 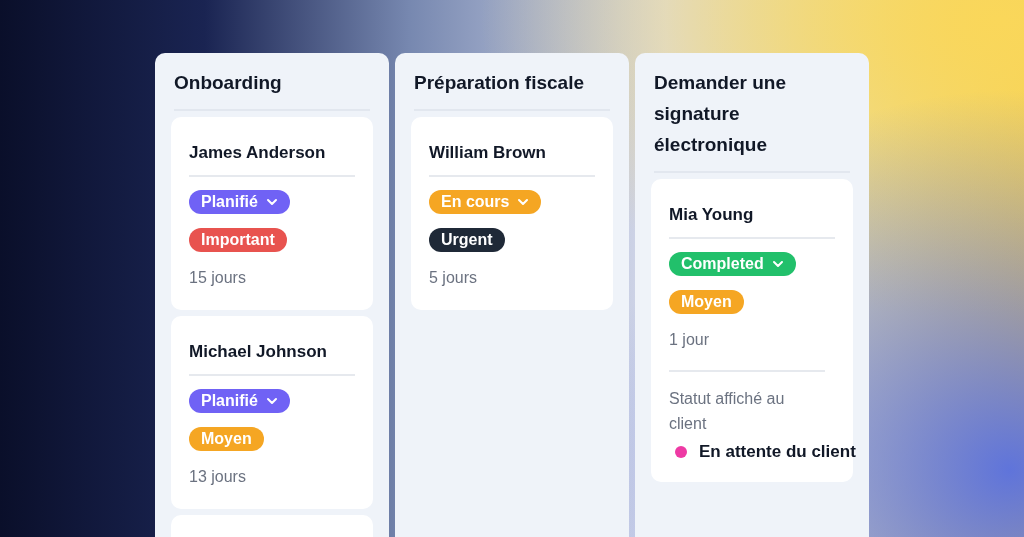 What do you see at coordinates (467, 240) in the screenshot?
I see `priority-tag: Urgent` at bounding box center [467, 240].